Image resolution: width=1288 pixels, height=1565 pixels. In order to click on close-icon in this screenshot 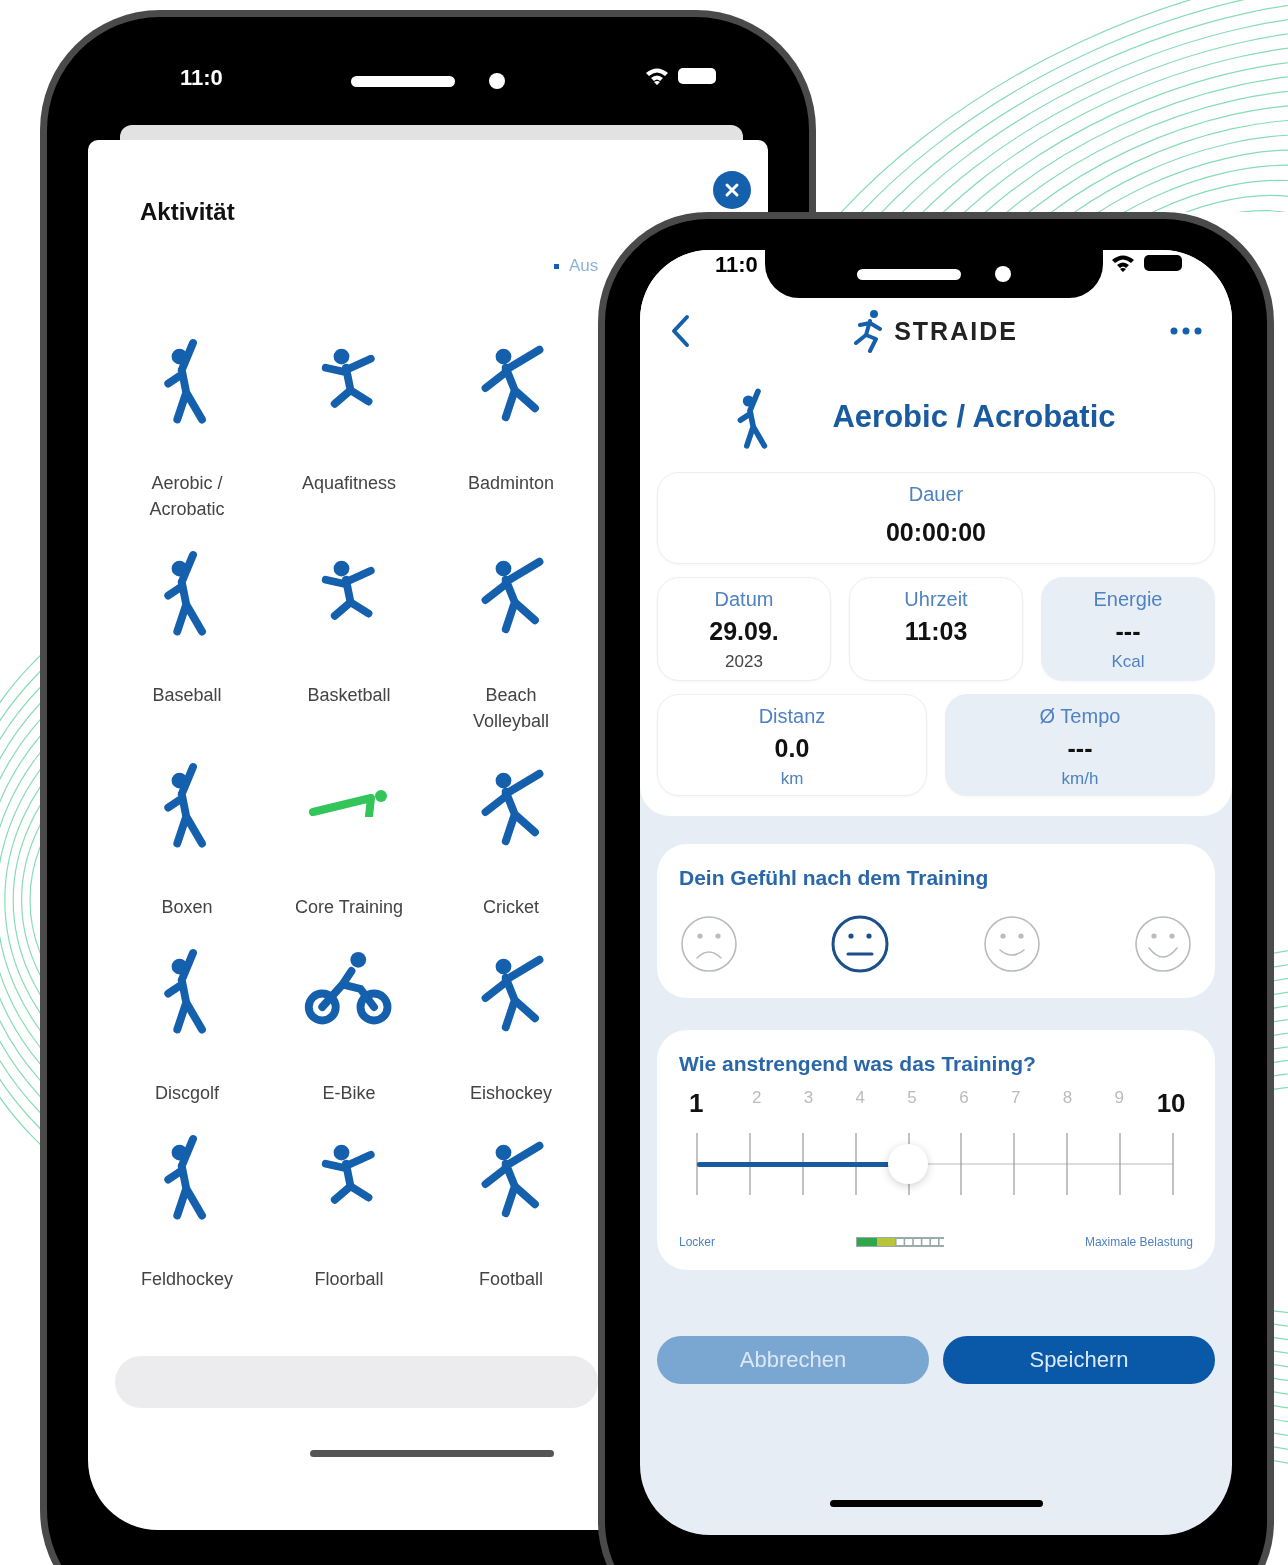, I will do `click(732, 190)`.